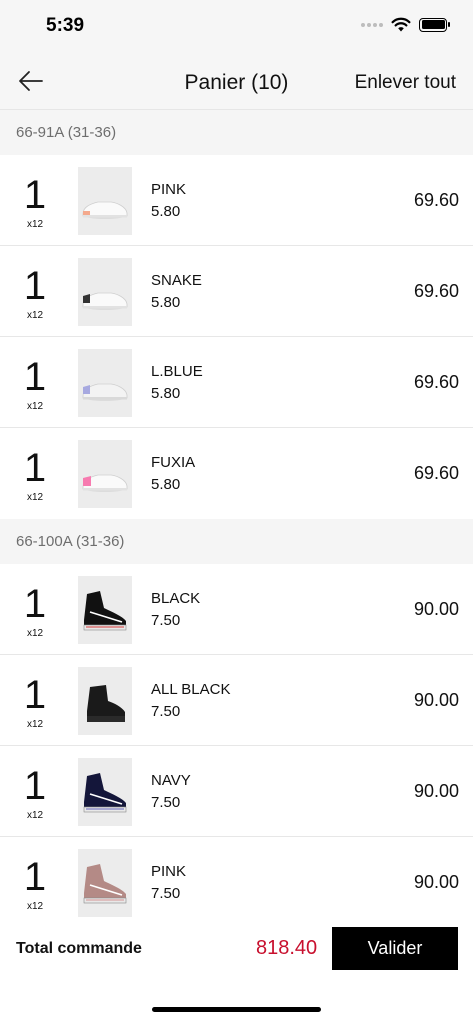 The height and width of the screenshot is (1024, 473). What do you see at coordinates (171, 780) in the screenshot?
I see `item-name: NAVY` at bounding box center [171, 780].